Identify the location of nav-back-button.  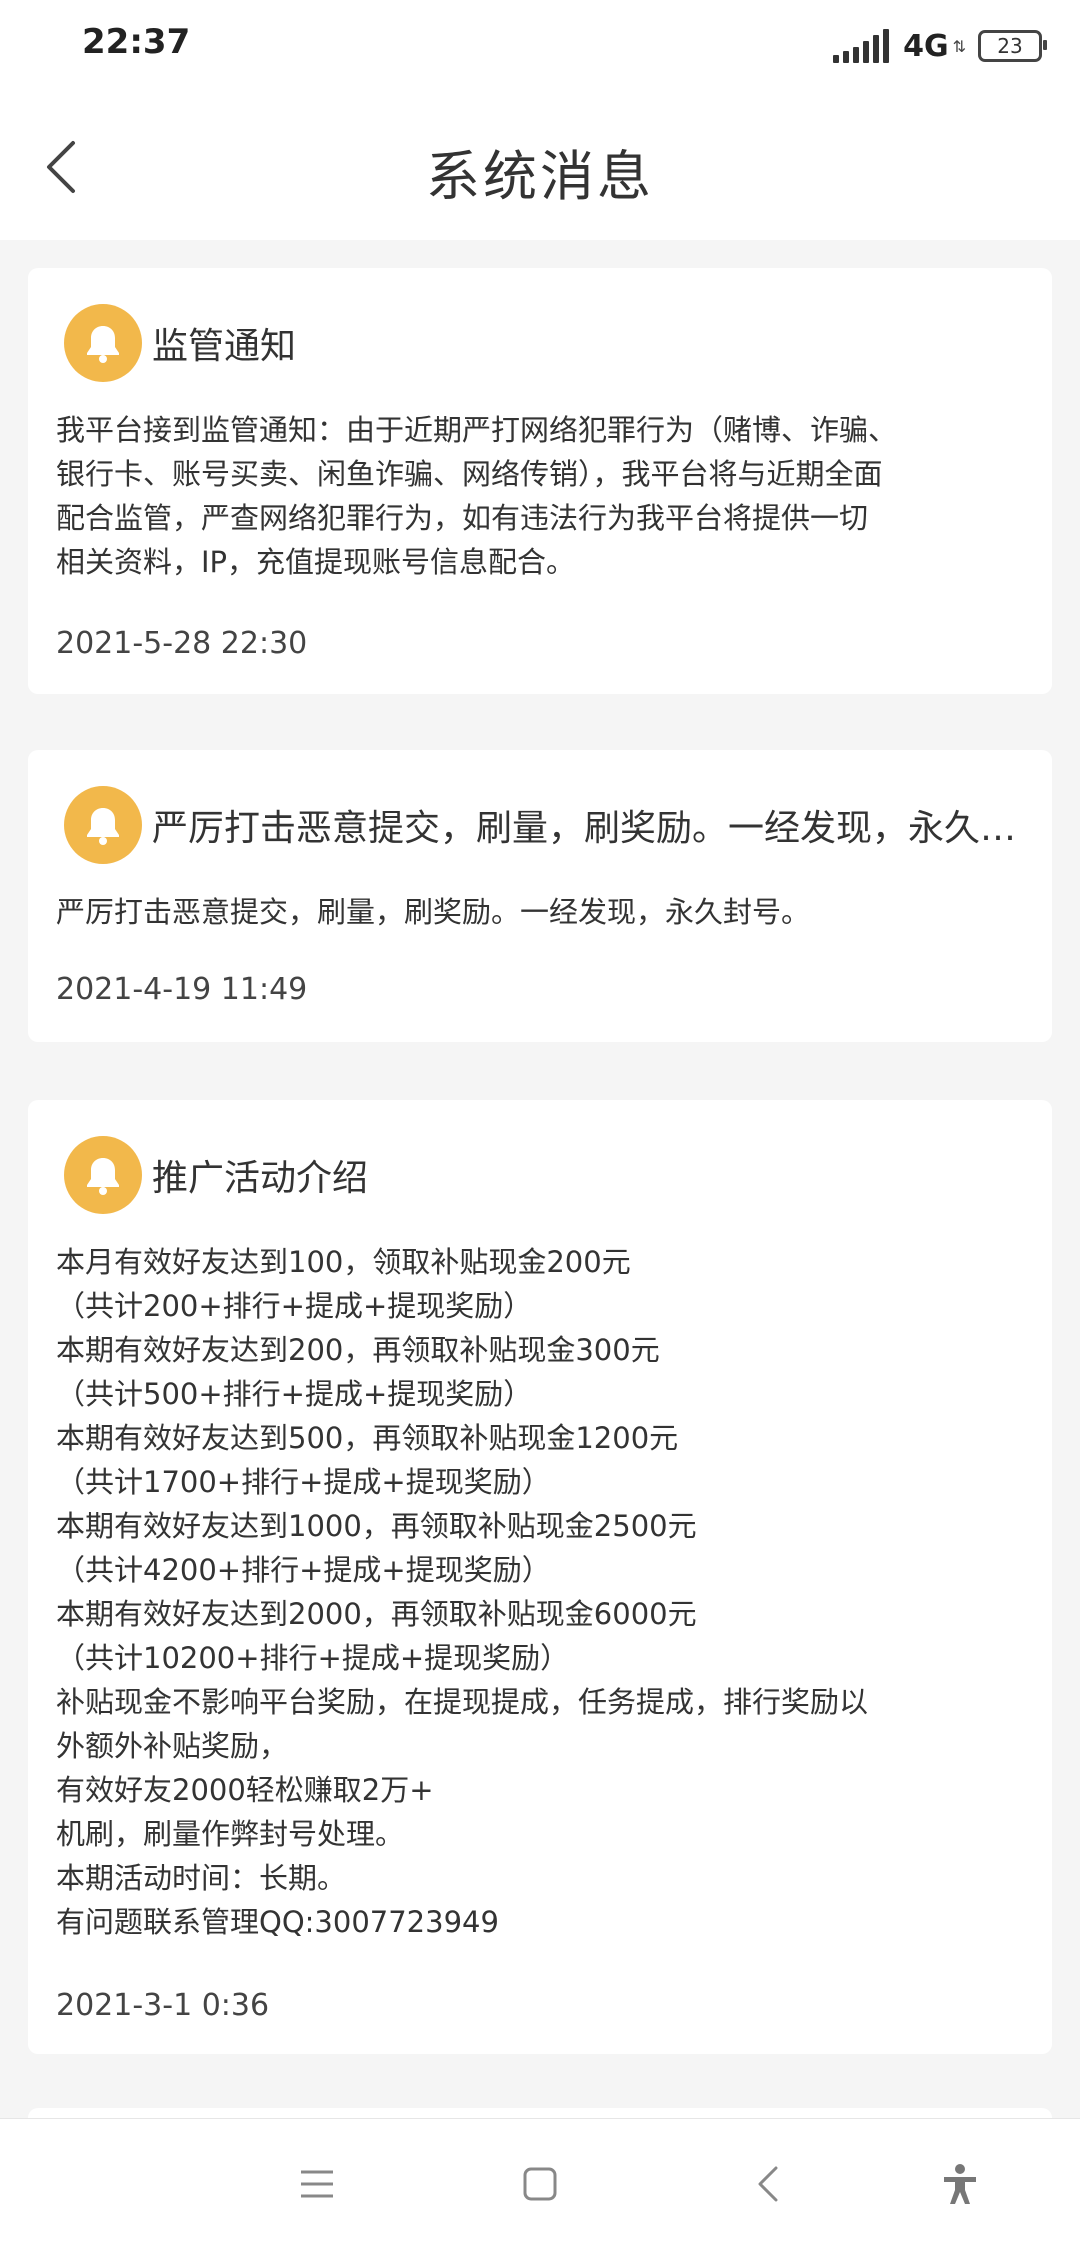
(768, 2184).